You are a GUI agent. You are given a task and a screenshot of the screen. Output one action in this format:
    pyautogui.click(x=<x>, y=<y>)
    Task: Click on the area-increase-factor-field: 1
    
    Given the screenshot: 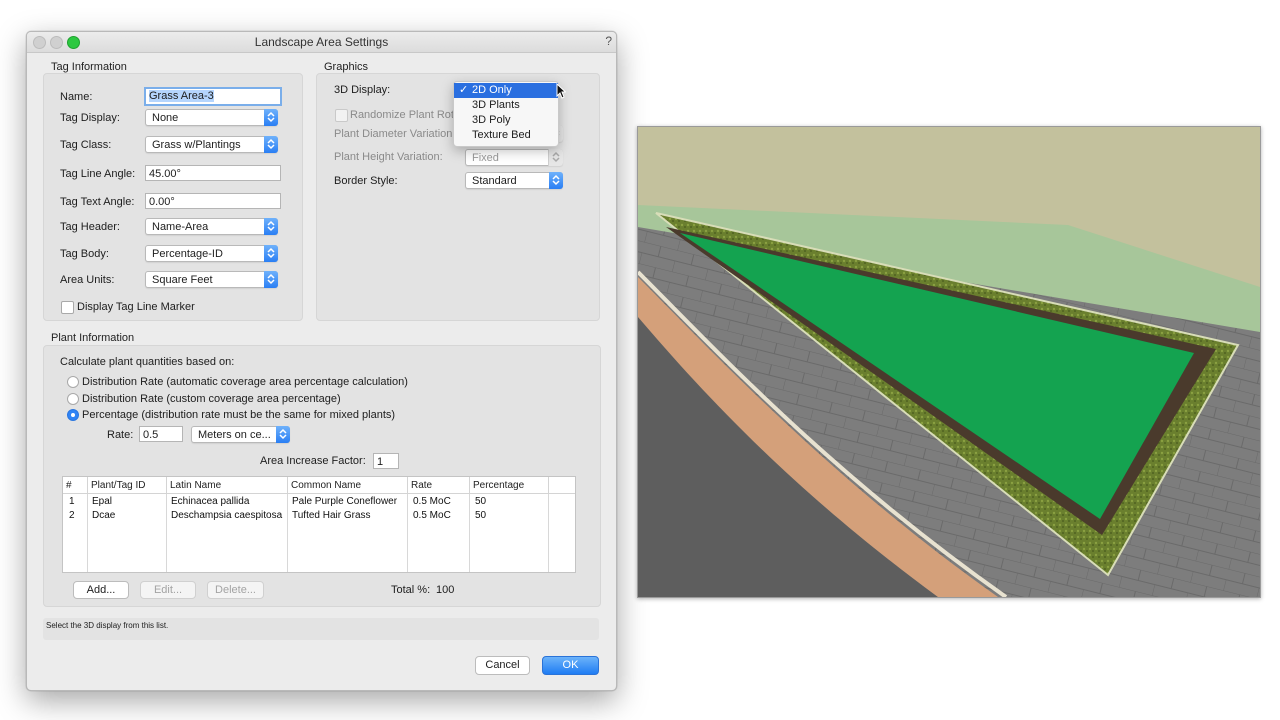 What is the action you would take?
    pyautogui.click(x=386, y=461)
    